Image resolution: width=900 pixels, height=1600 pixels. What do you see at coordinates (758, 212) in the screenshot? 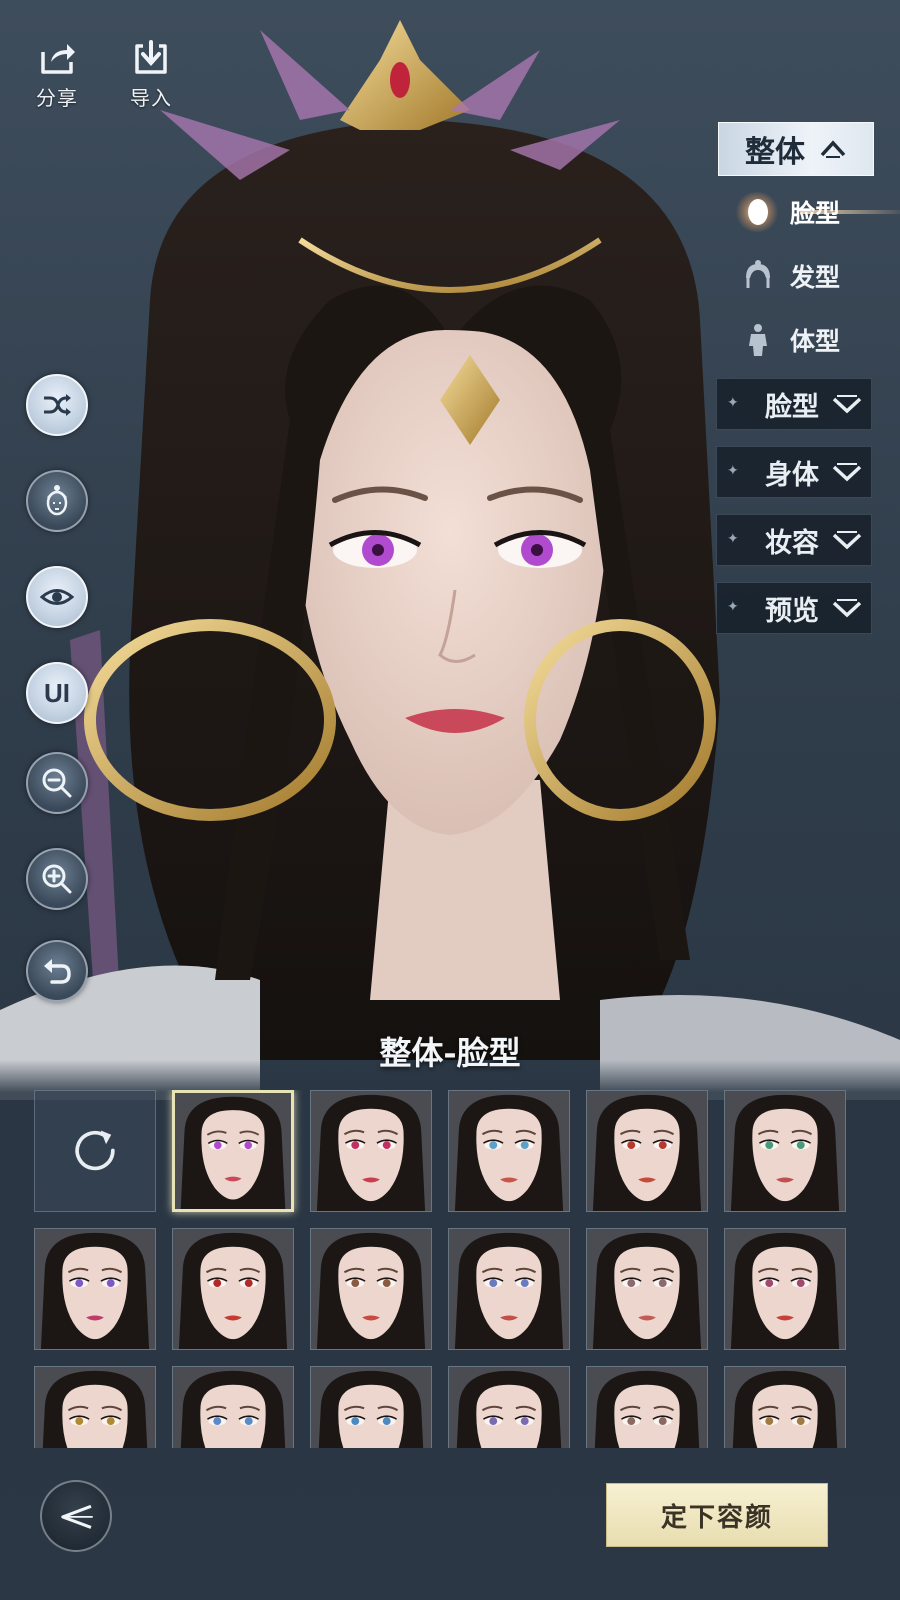
I see `face-shape-icon` at bounding box center [758, 212].